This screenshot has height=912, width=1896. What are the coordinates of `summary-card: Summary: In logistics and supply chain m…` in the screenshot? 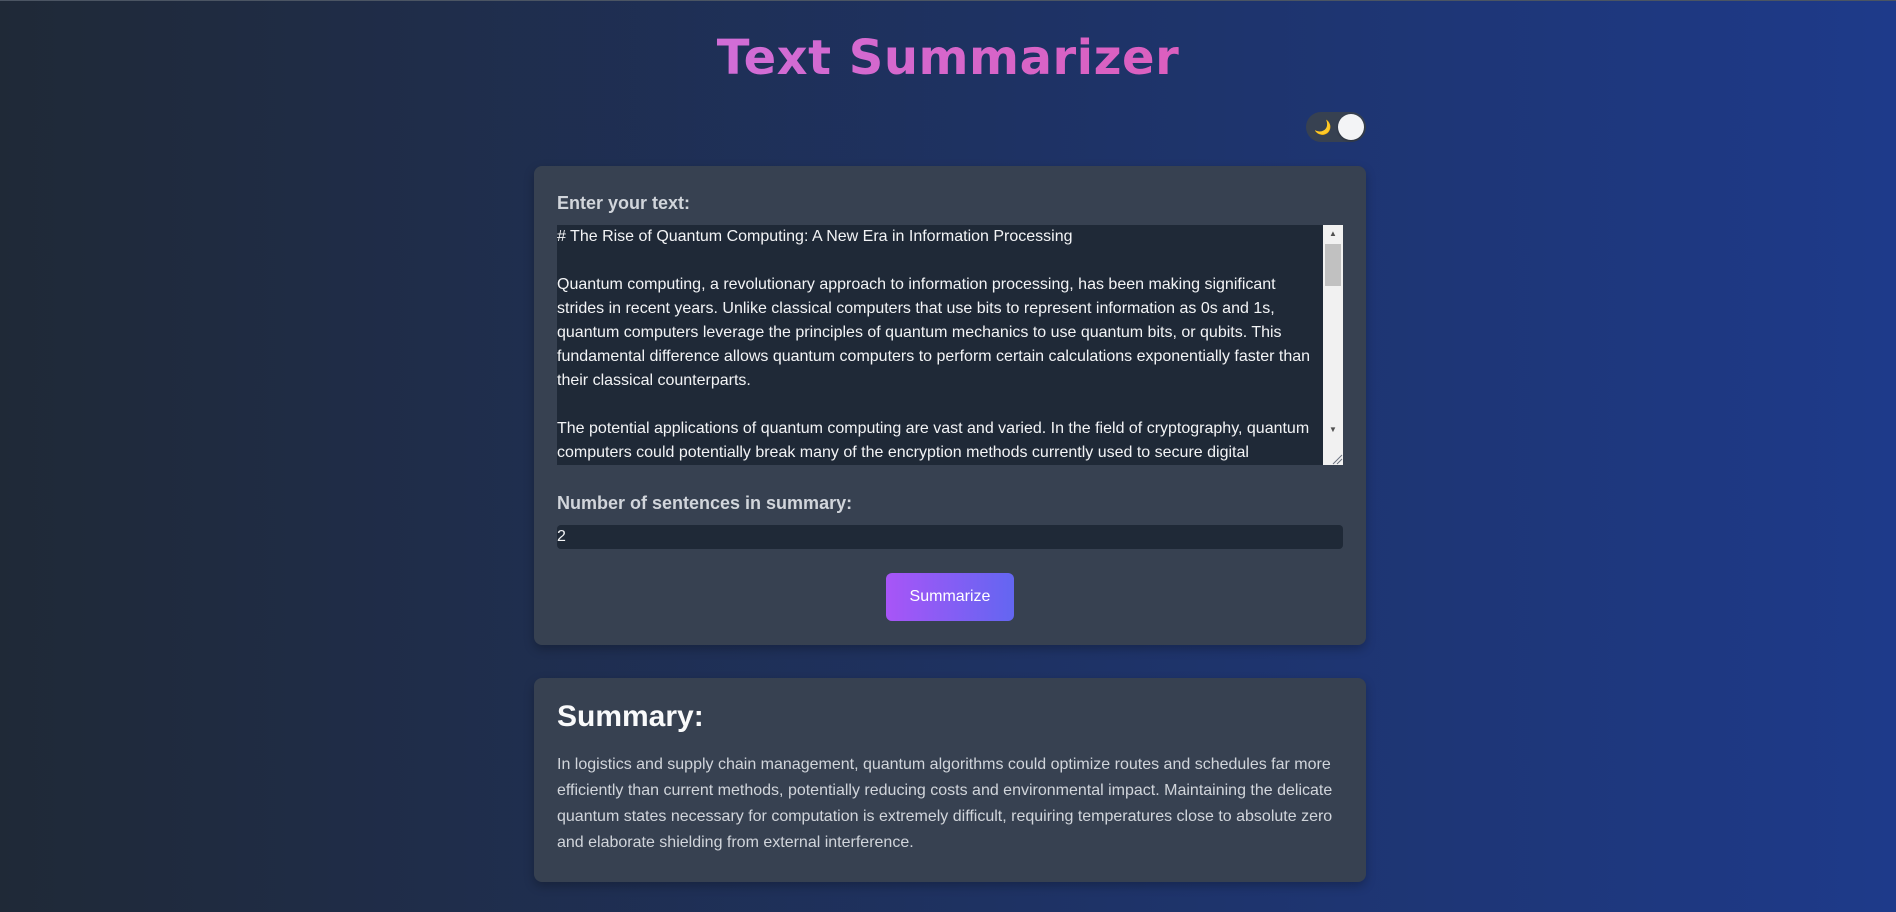 It's located at (950, 780).